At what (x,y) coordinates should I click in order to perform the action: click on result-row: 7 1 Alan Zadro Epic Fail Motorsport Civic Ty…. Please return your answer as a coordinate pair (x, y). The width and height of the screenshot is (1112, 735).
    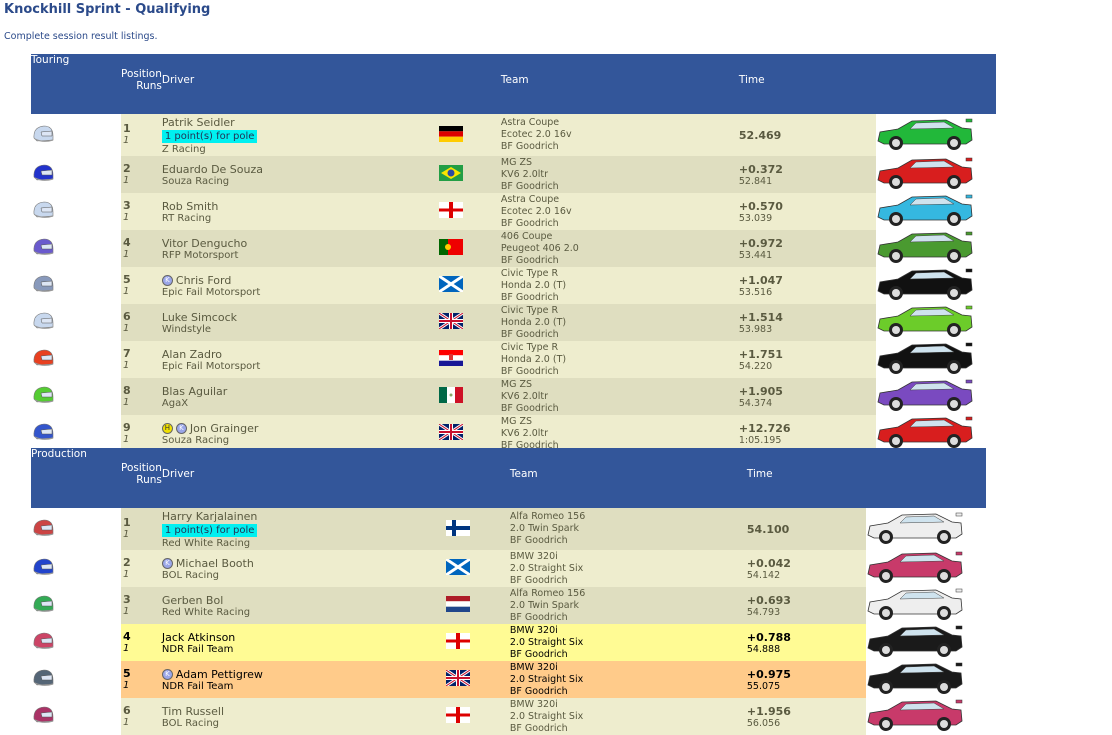
    Looking at the image, I should click on (513, 359).